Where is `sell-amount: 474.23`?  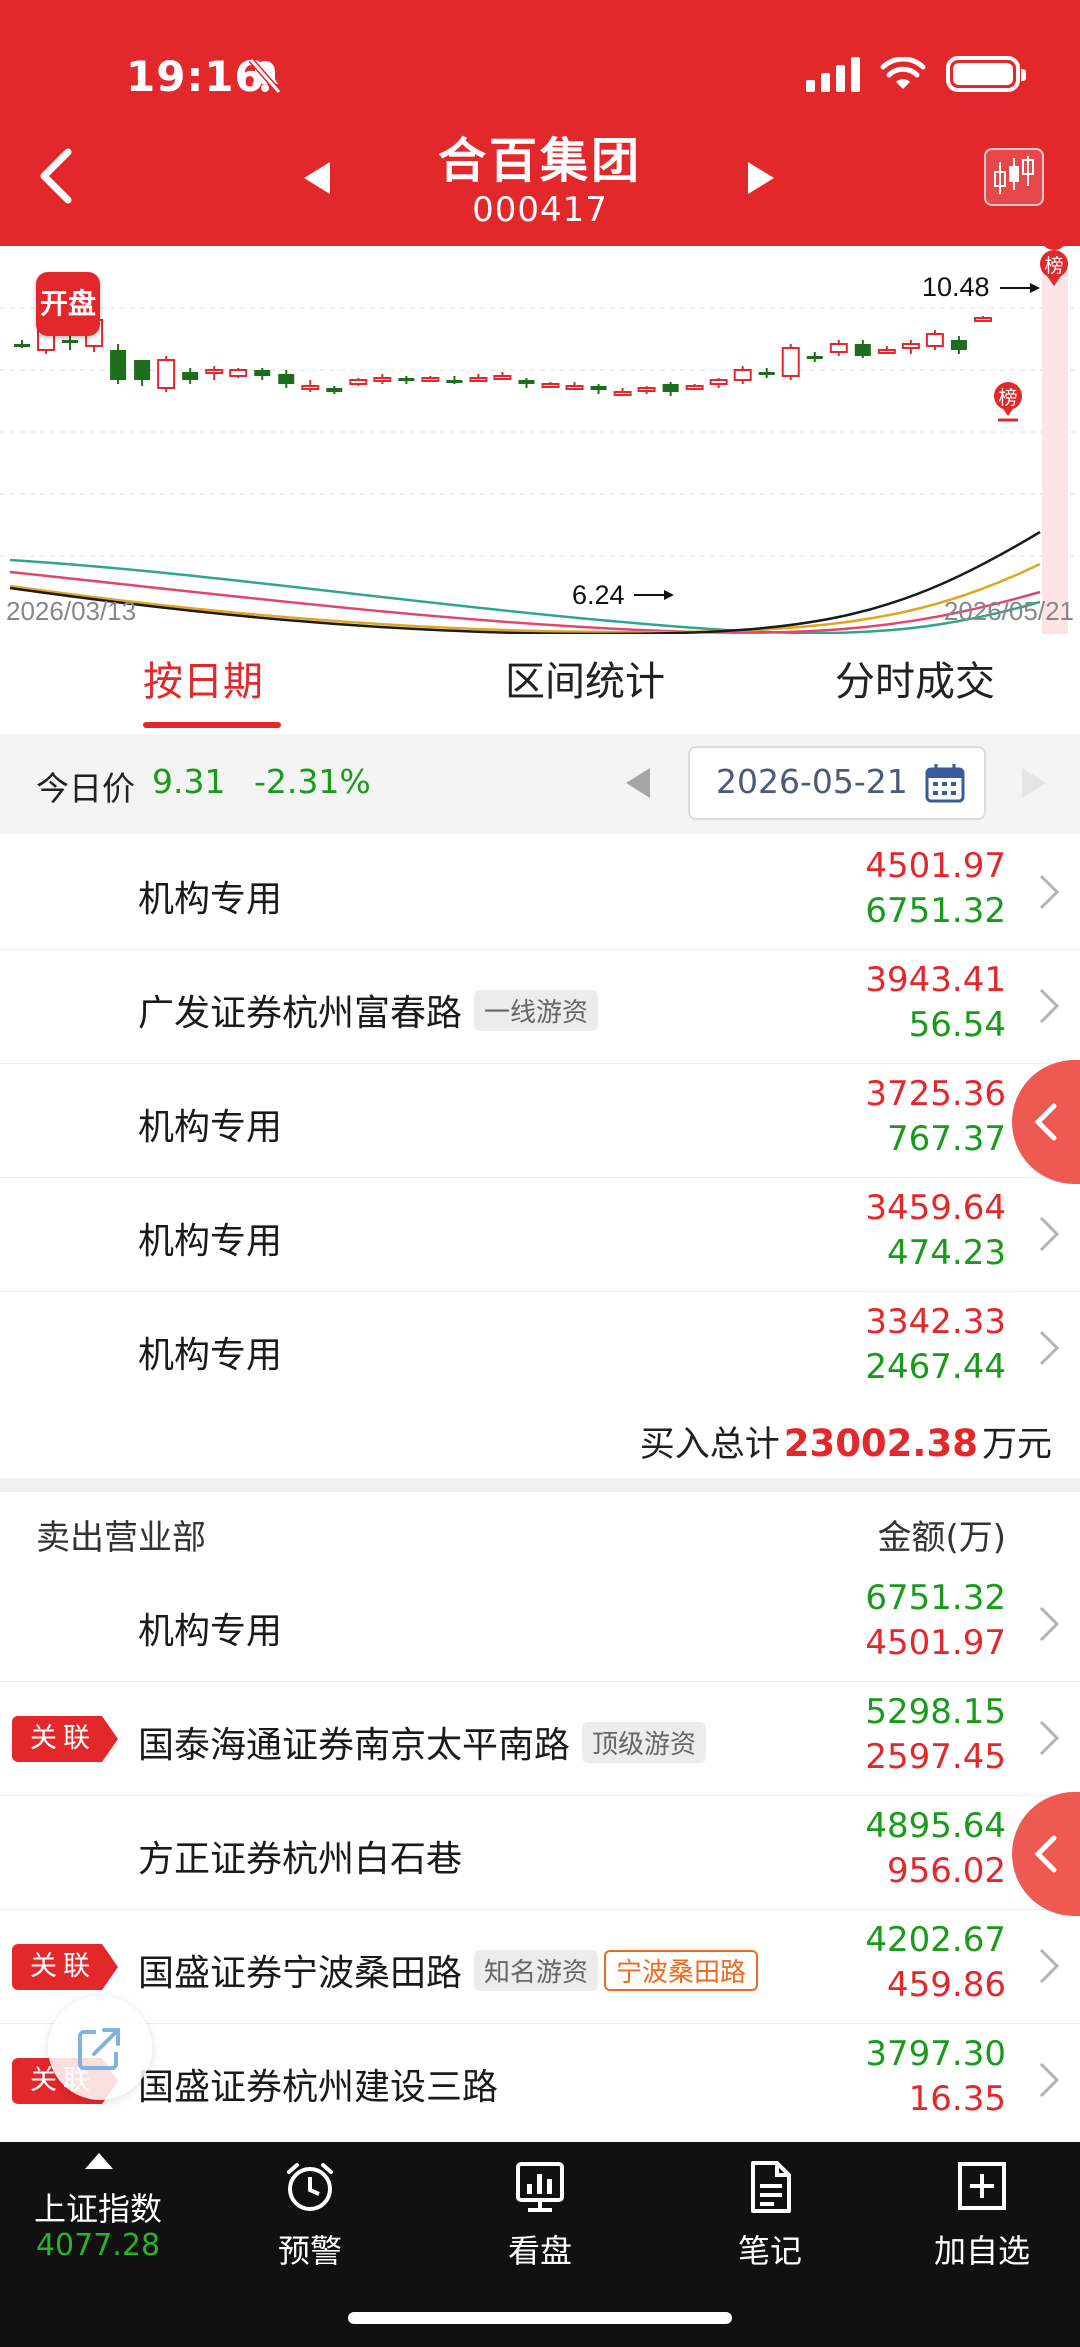 sell-amount: 474.23 is located at coordinates (946, 1253).